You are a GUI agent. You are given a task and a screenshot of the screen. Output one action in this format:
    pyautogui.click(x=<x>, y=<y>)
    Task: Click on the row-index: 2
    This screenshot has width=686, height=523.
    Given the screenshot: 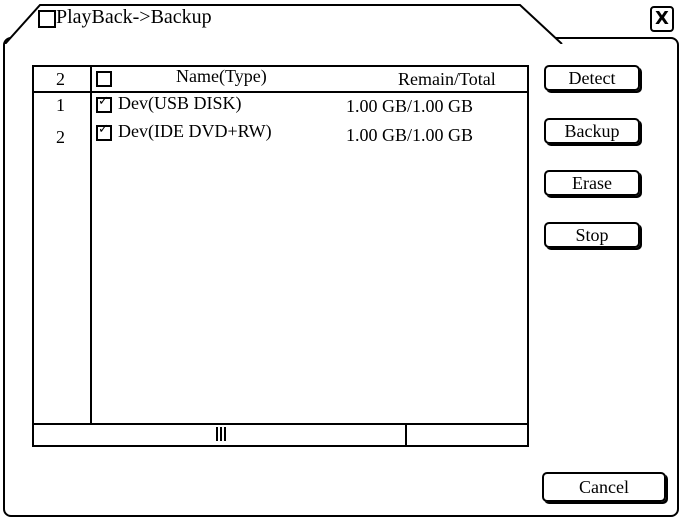 What is the action you would take?
    pyautogui.click(x=60, y=137)
    